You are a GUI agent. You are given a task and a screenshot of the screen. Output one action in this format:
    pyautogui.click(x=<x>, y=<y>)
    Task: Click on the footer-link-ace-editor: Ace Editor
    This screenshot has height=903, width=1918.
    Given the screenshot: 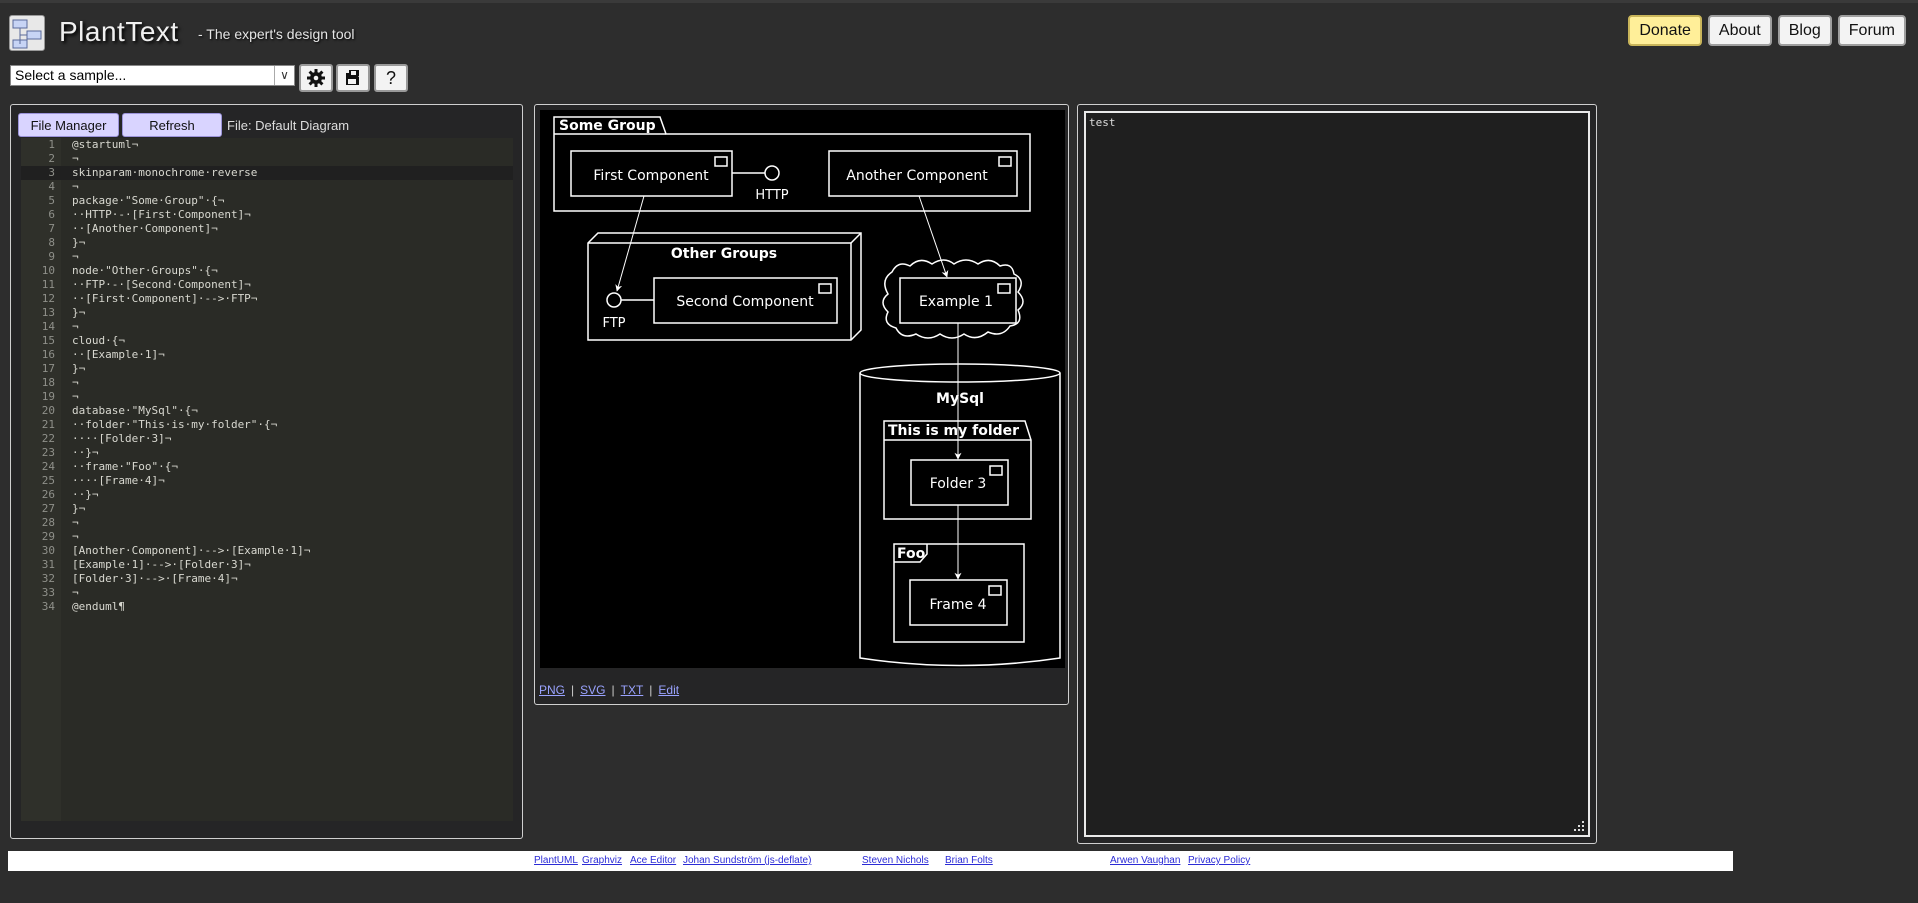 What is the action you would take?
    pyautogui.click(x=653, y=860)
    